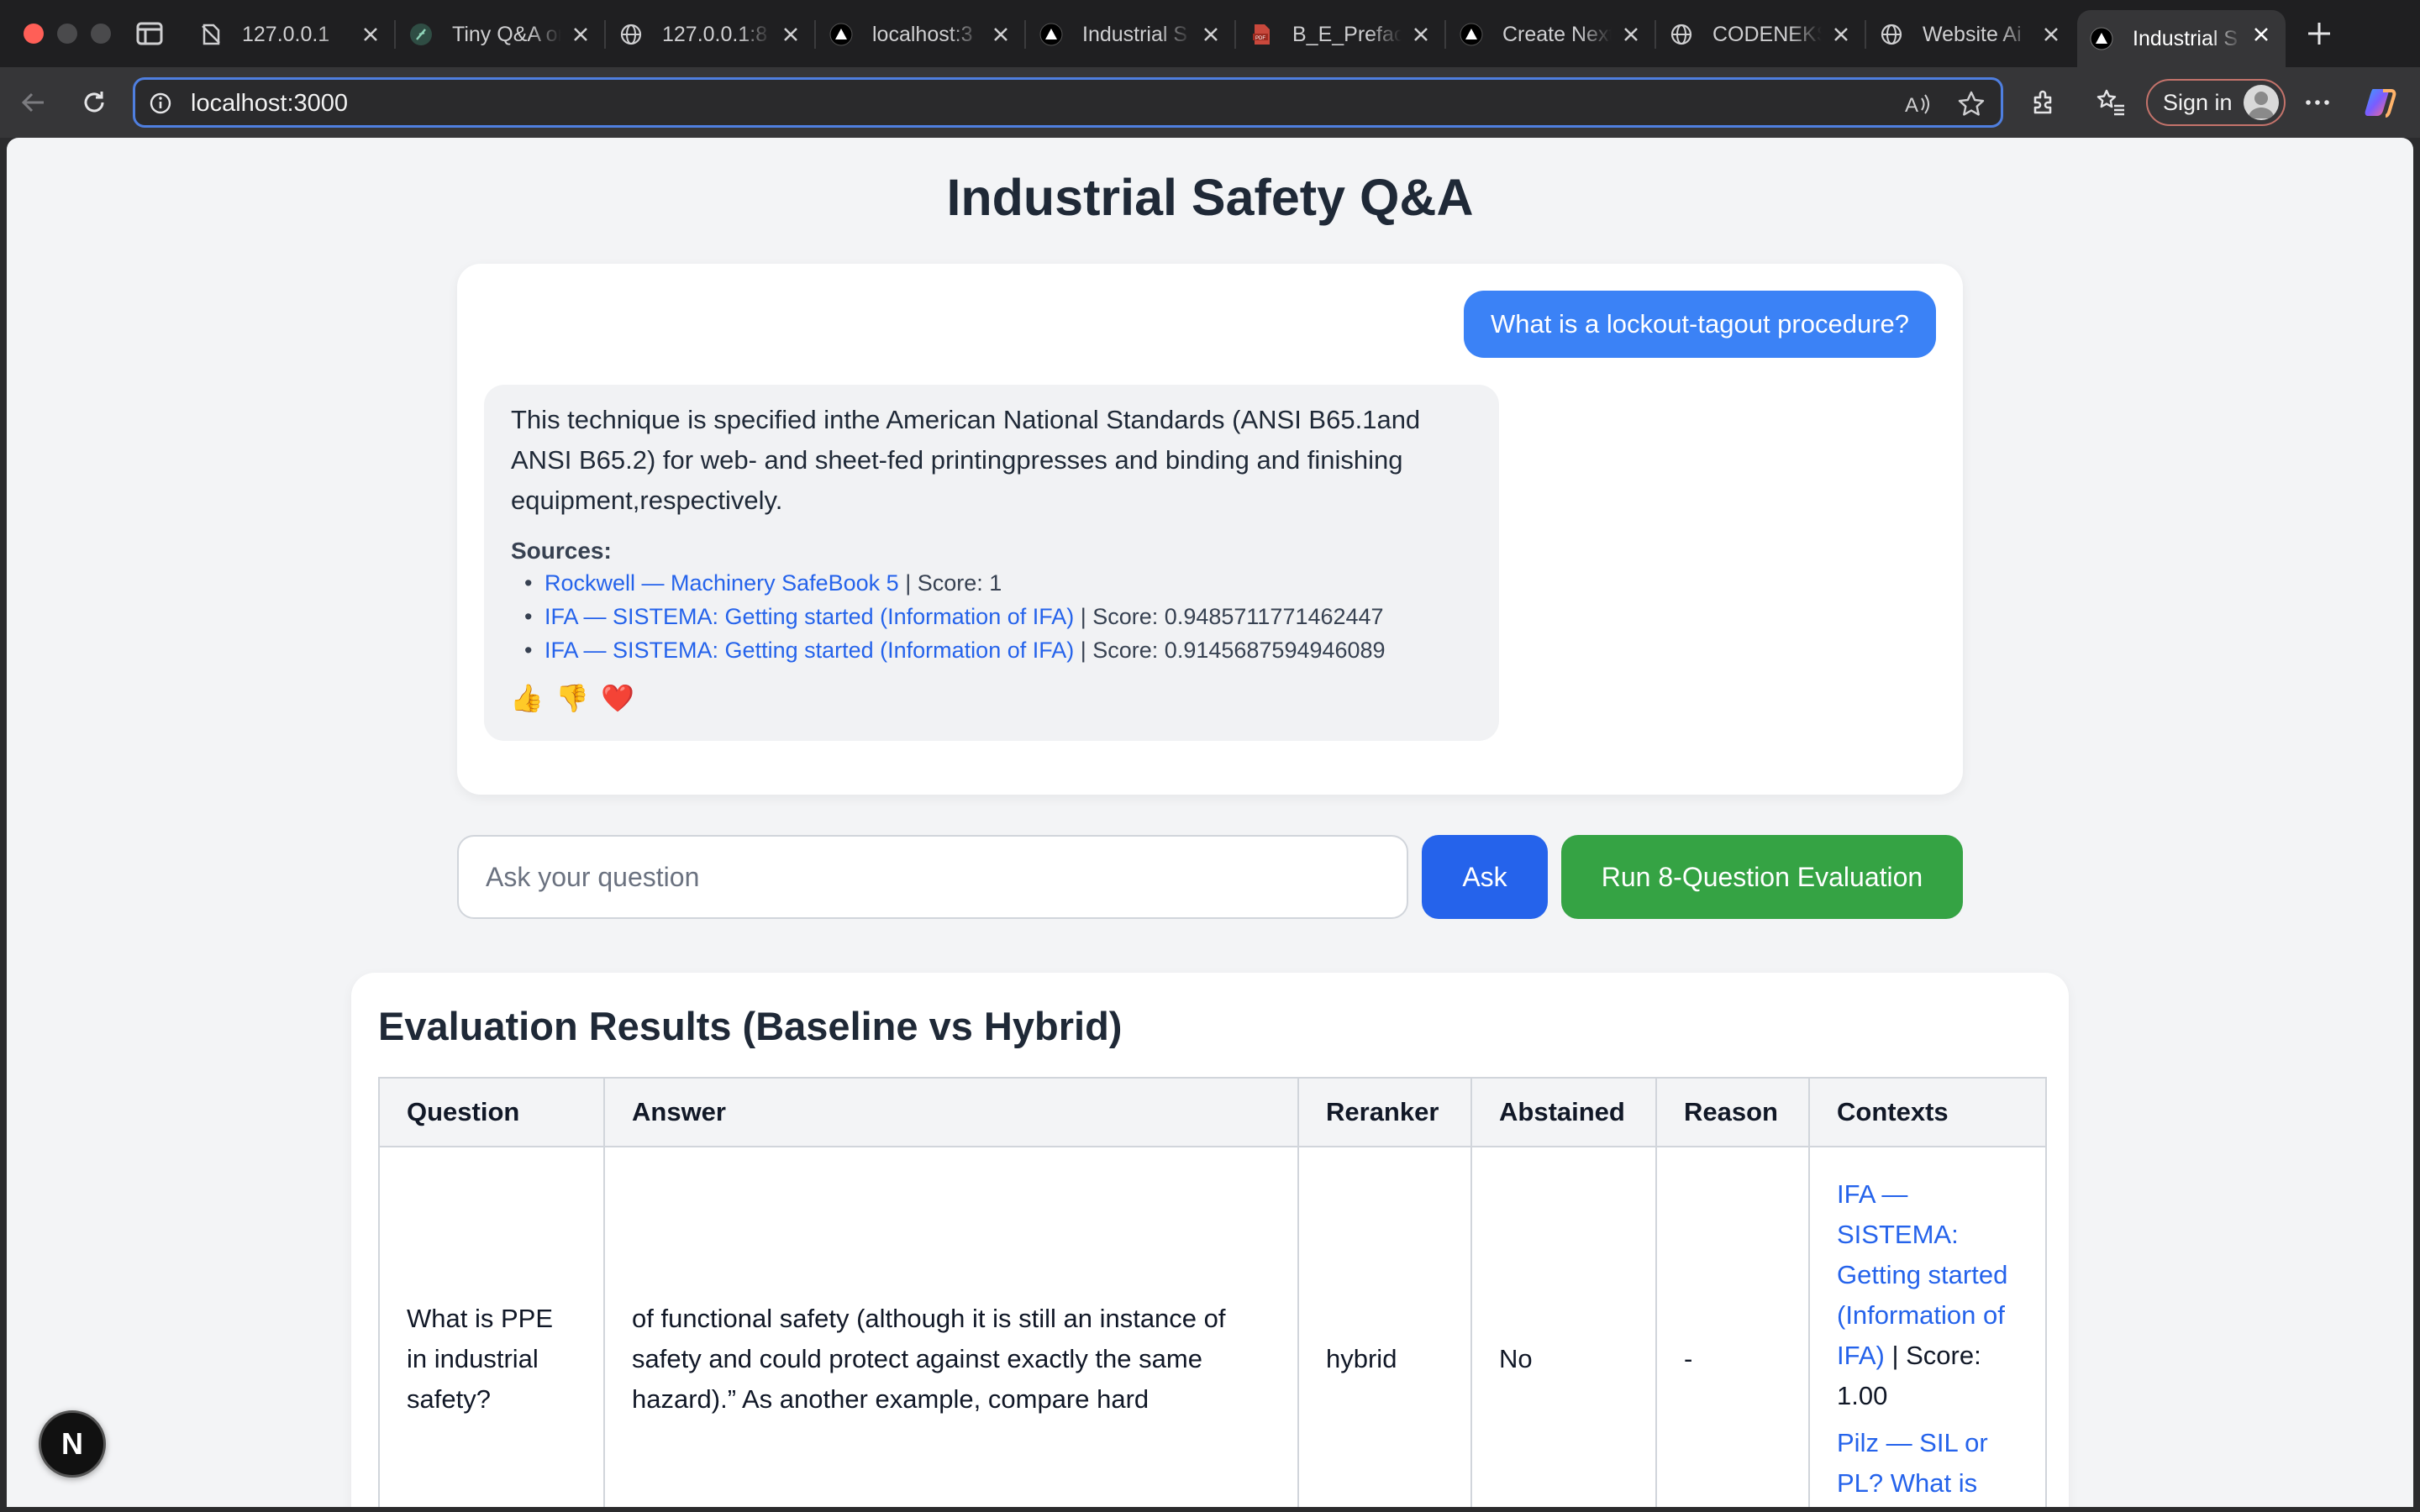 The height and width of the screenshot is (1512, 2420). I want to click on sign-in-button: Sign in, so click(2216, 102).